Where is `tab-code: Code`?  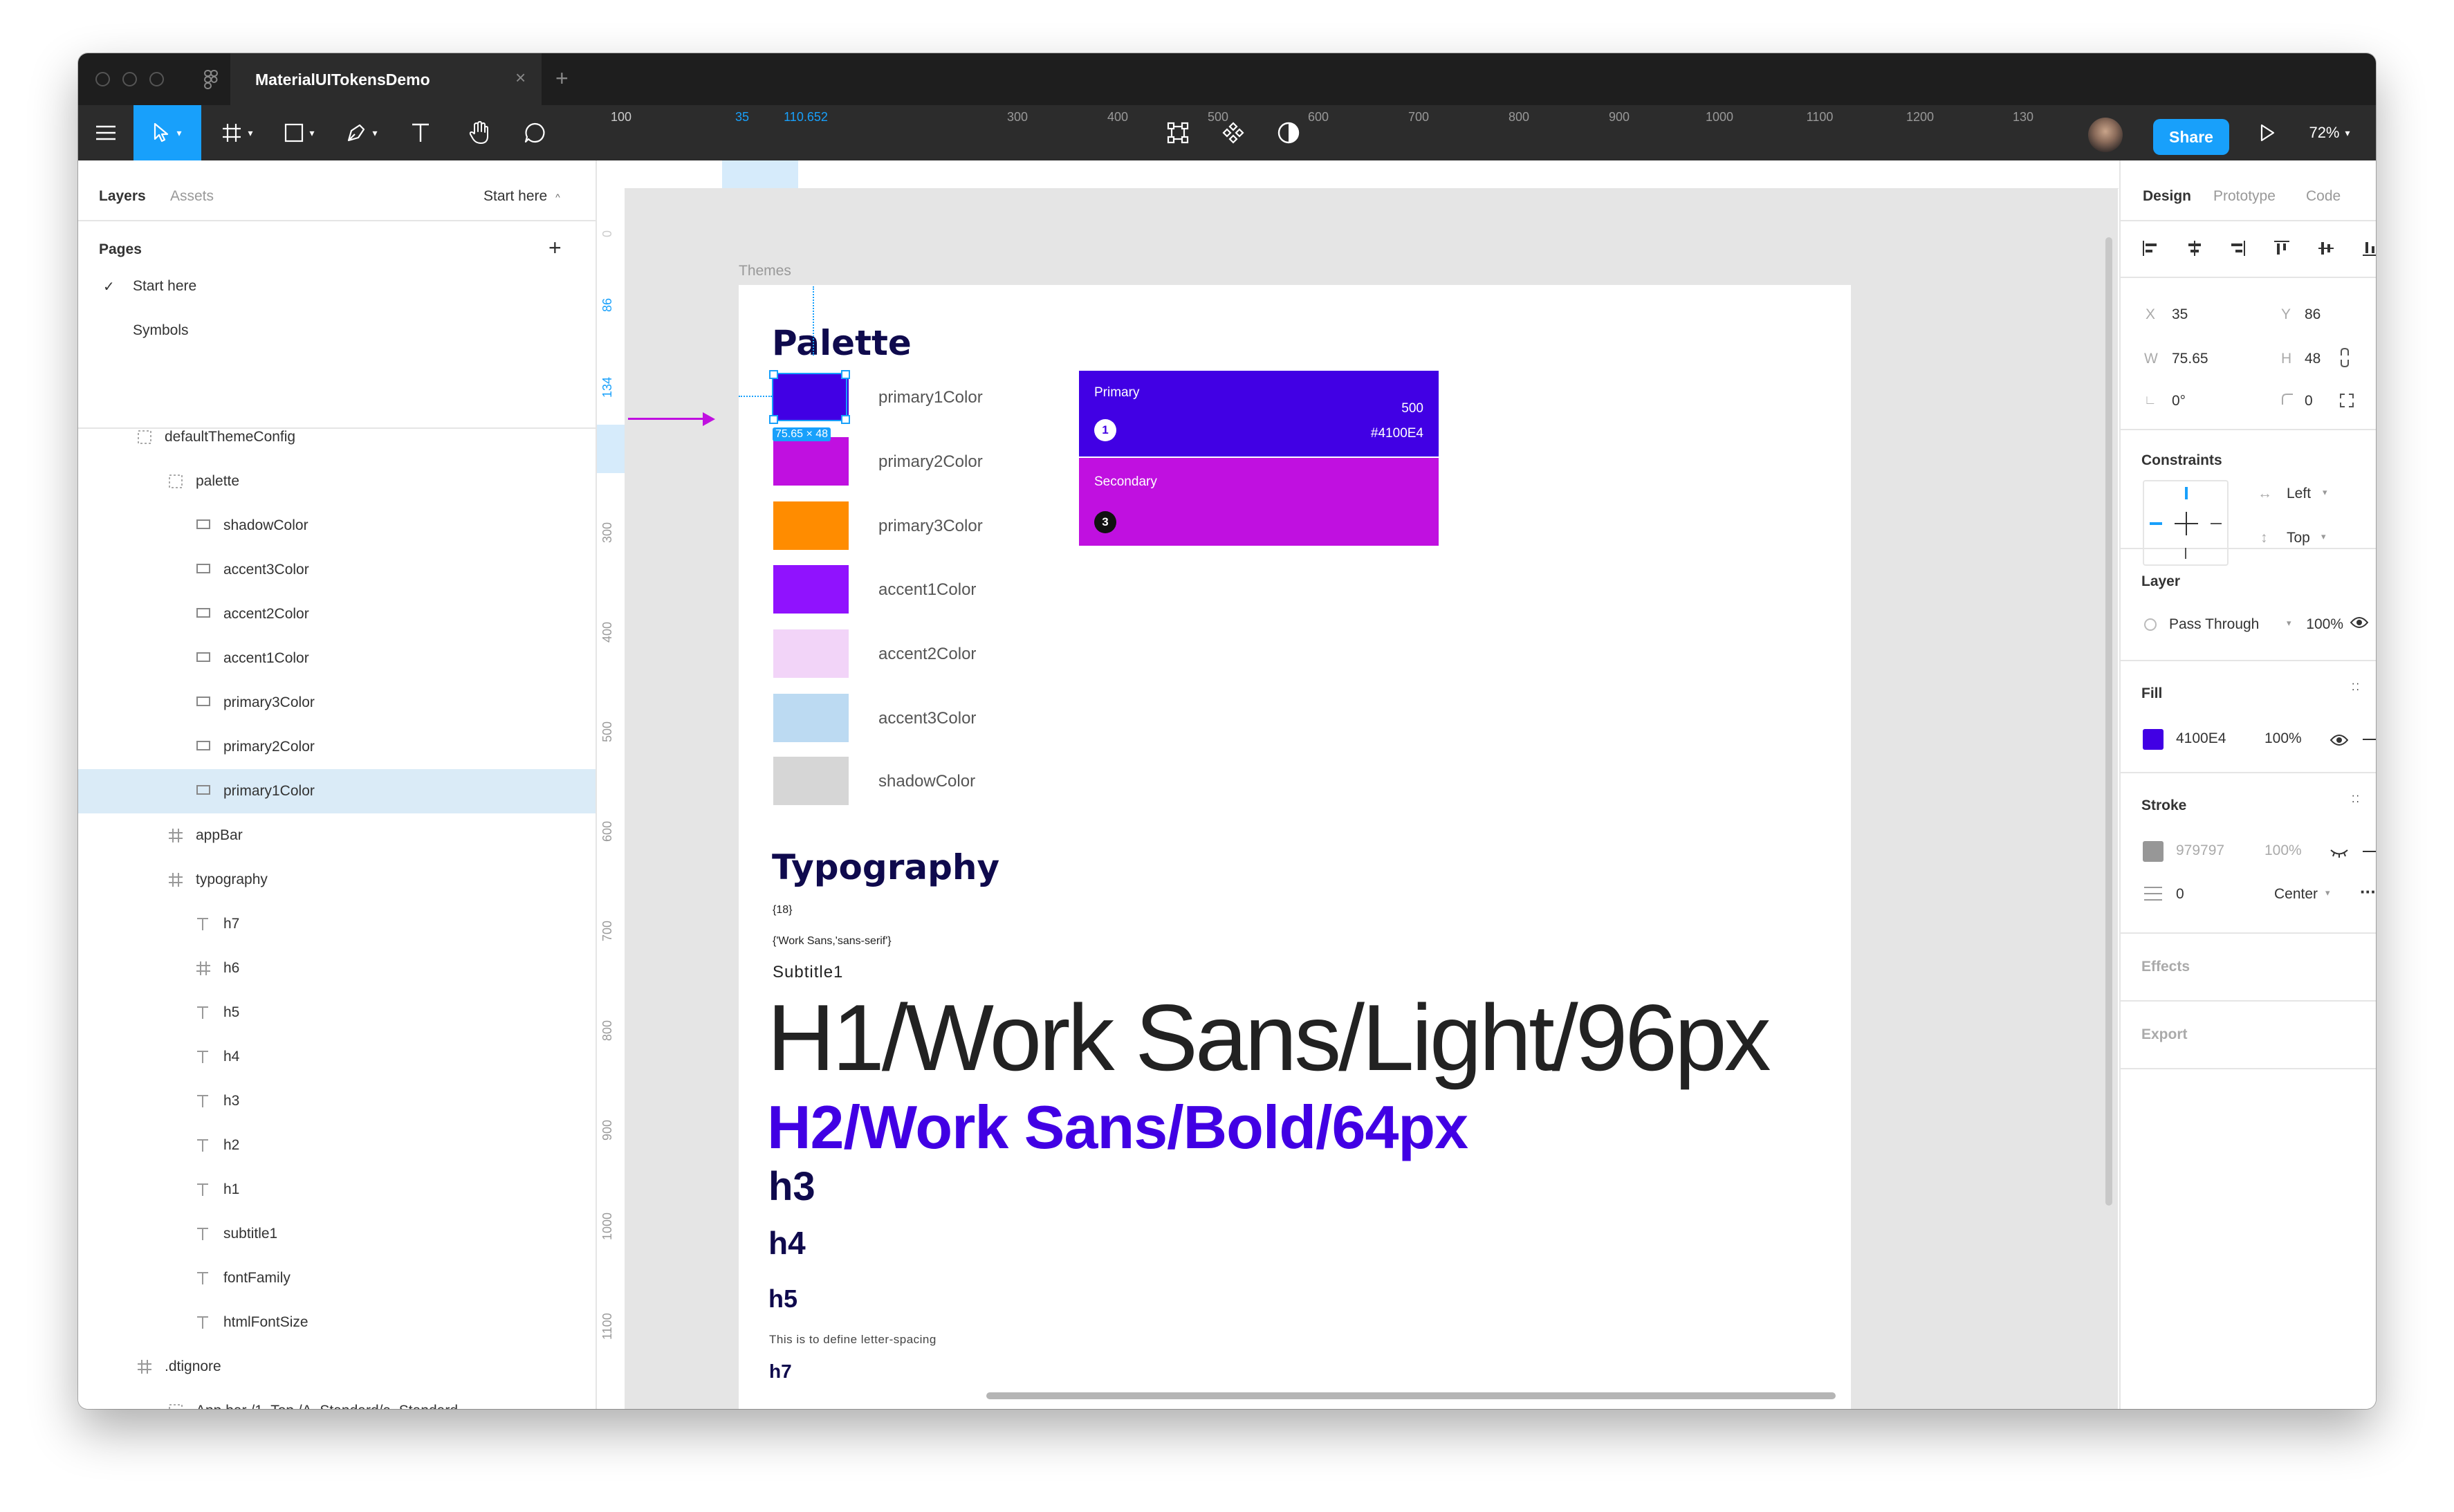 tab-code: Code is located at coordinates (2323, 196).